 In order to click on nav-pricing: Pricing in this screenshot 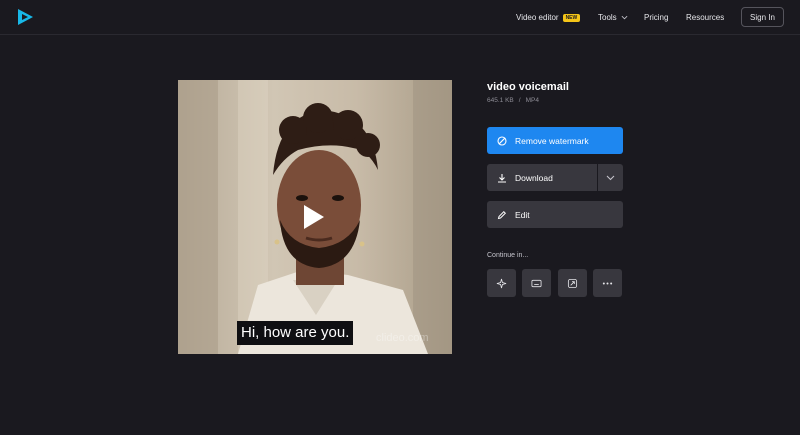, I will do `click(656, 17)`.